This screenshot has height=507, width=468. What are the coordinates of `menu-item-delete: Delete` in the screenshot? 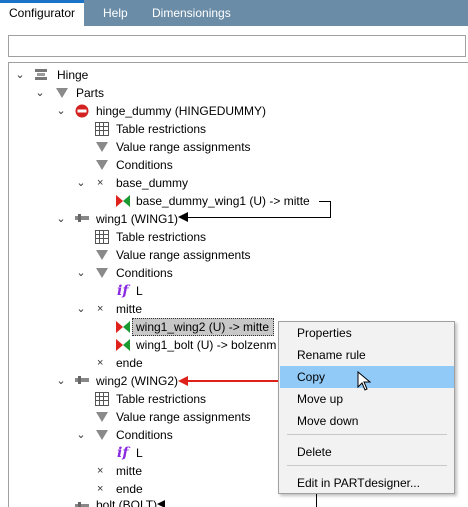 It's located at (367, 452).